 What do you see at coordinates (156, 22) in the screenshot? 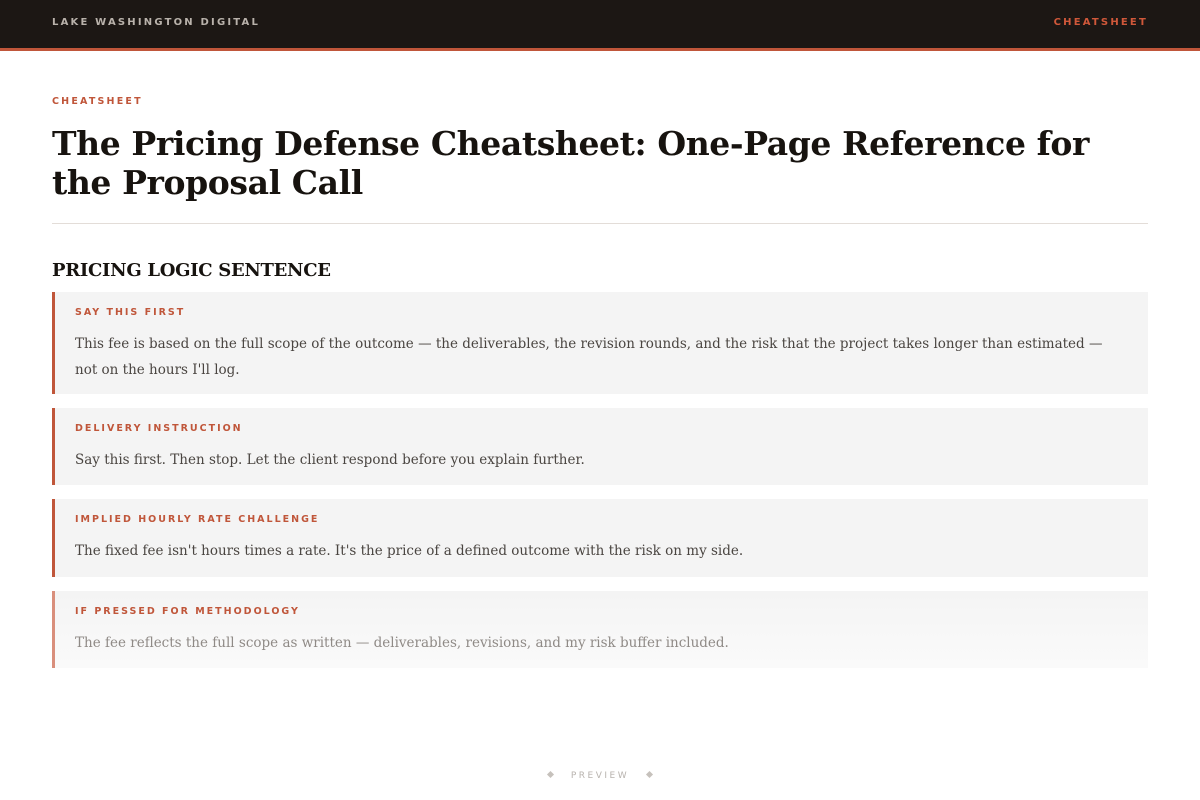
I see `brand-name: LAKE WASHINGTON DIGITAL` at bounding box center [156, 22].